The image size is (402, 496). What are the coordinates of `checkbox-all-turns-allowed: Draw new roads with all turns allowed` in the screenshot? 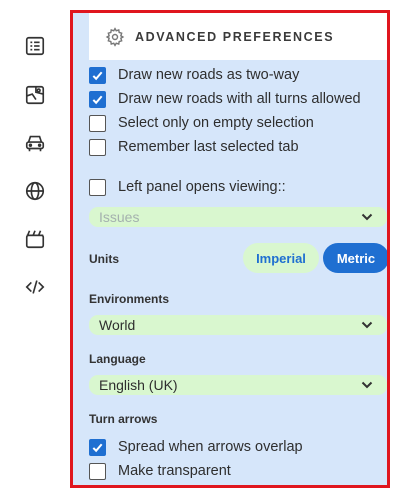 It's located at (225, 99).